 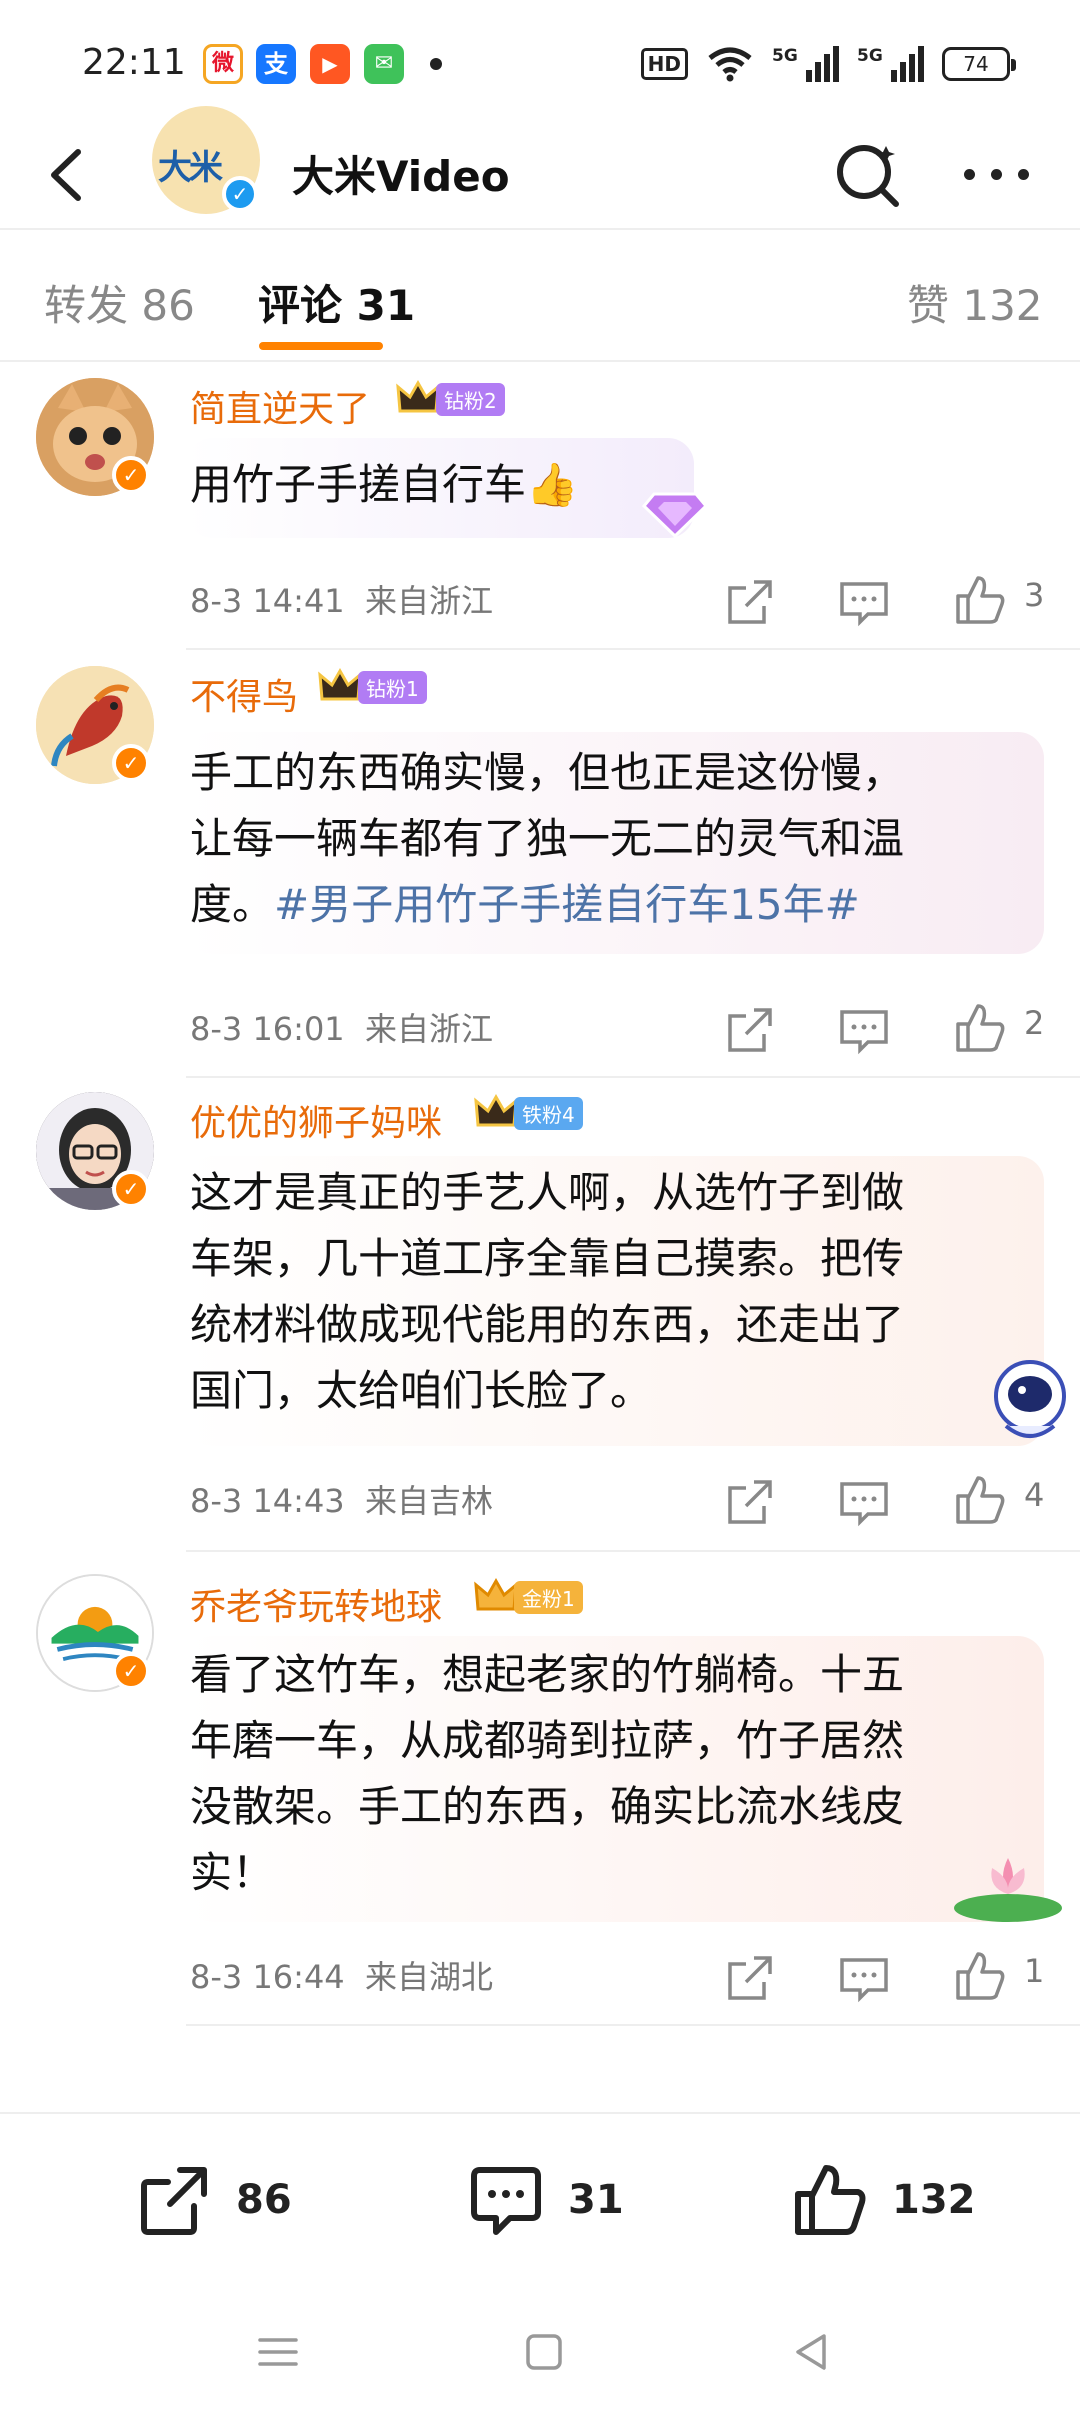 What do you see at coordinates (1034, 1023) in the screenshot?
I see `like-count: 2` at bounding box center [1034, 1023].